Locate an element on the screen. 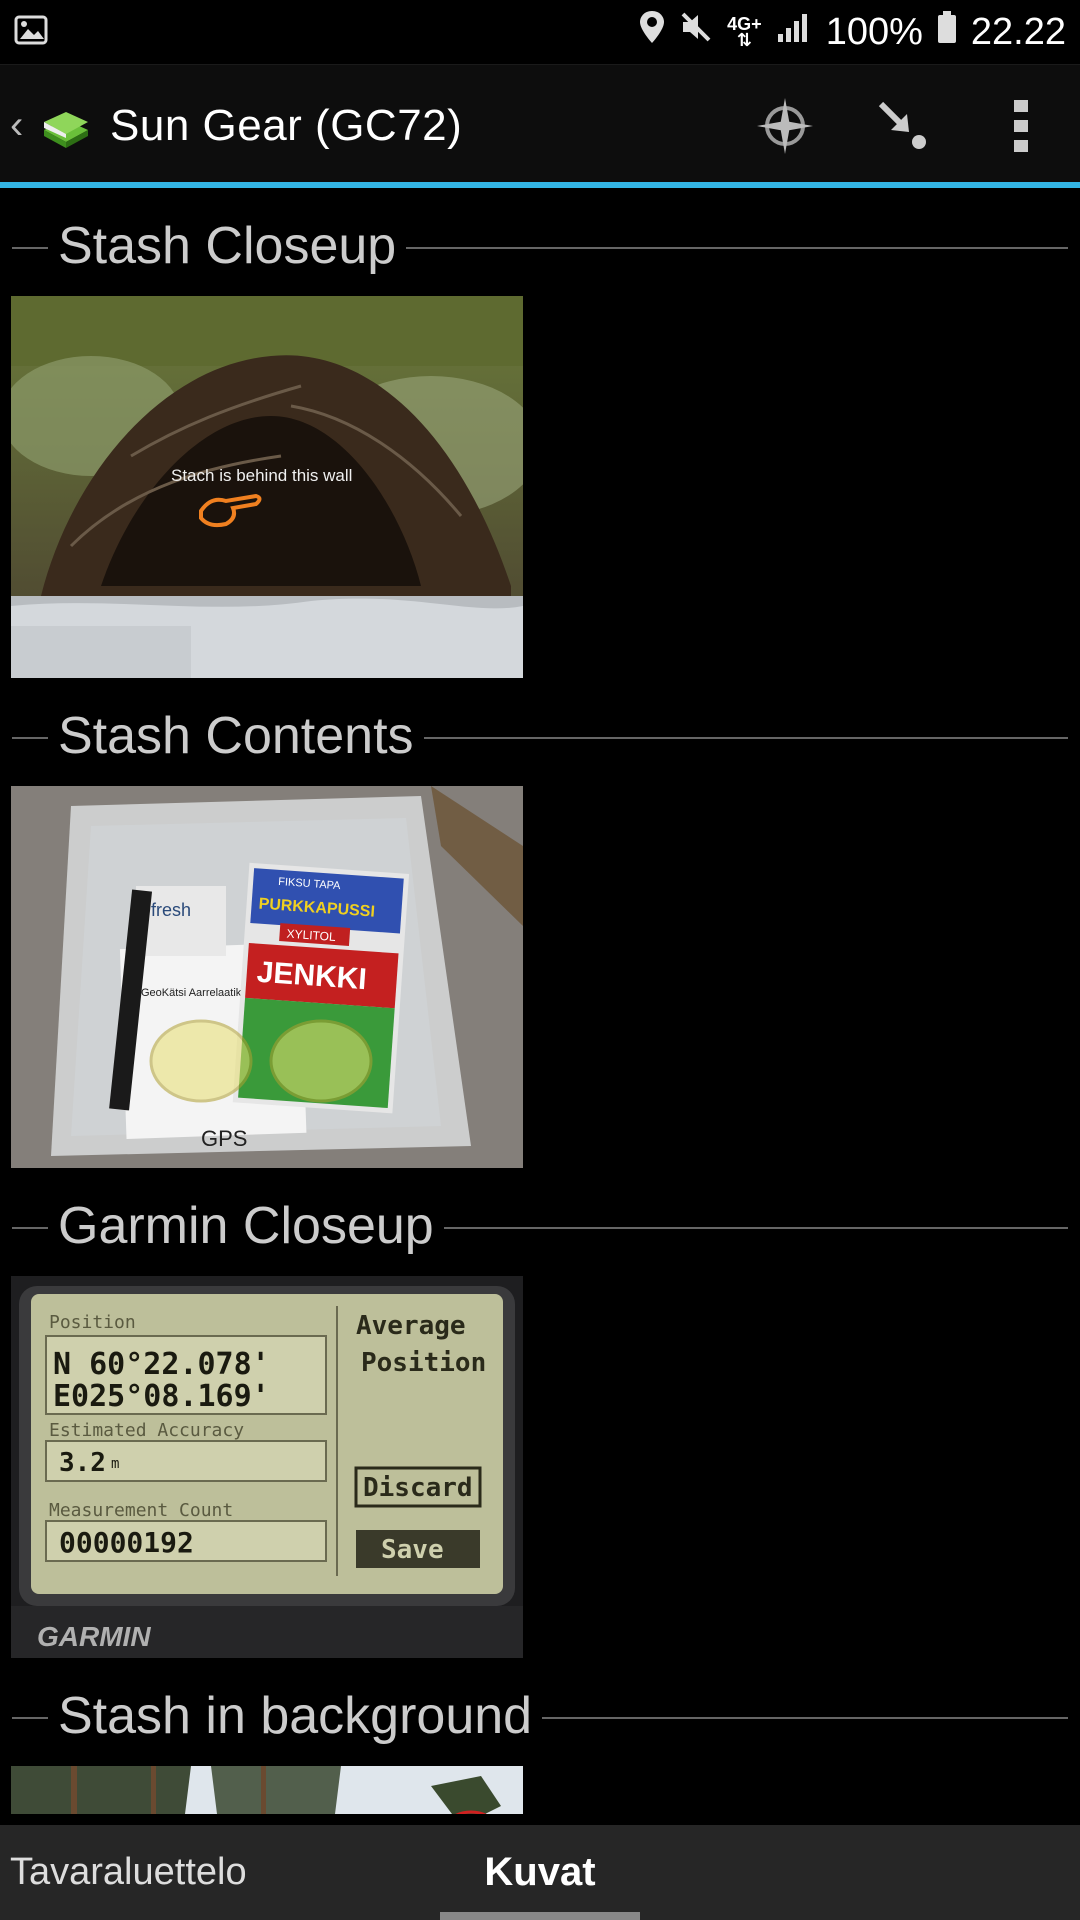  battery-icon is located at coordinates (947, 32).